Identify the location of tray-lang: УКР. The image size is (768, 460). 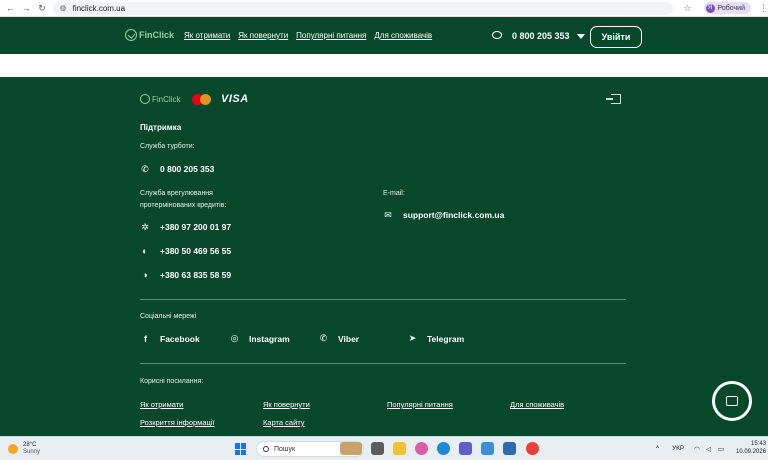
(678, 448).